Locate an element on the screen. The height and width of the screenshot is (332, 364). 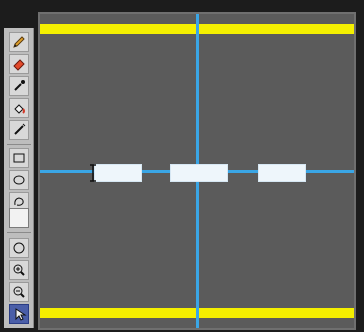
eyedropper-icon is located at coordinates (19, 85).